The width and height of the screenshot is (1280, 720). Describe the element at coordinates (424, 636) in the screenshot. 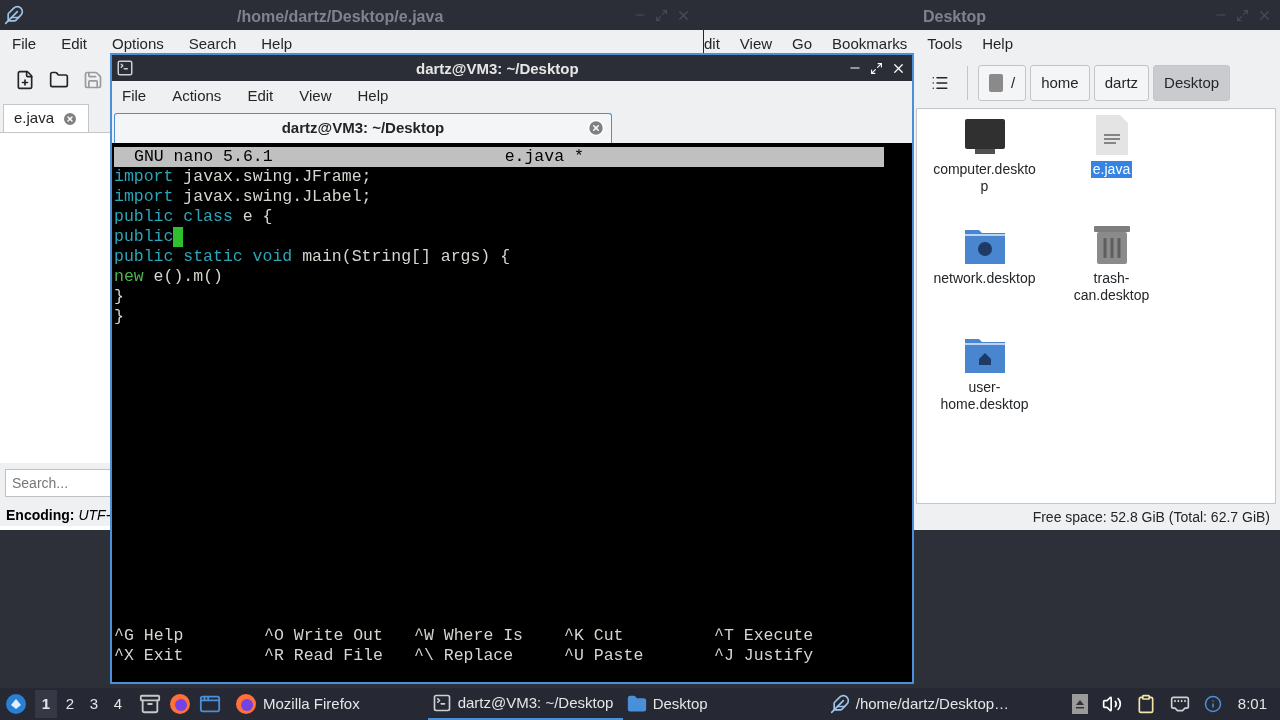

I see `shortcut-key: ^W` at that location.